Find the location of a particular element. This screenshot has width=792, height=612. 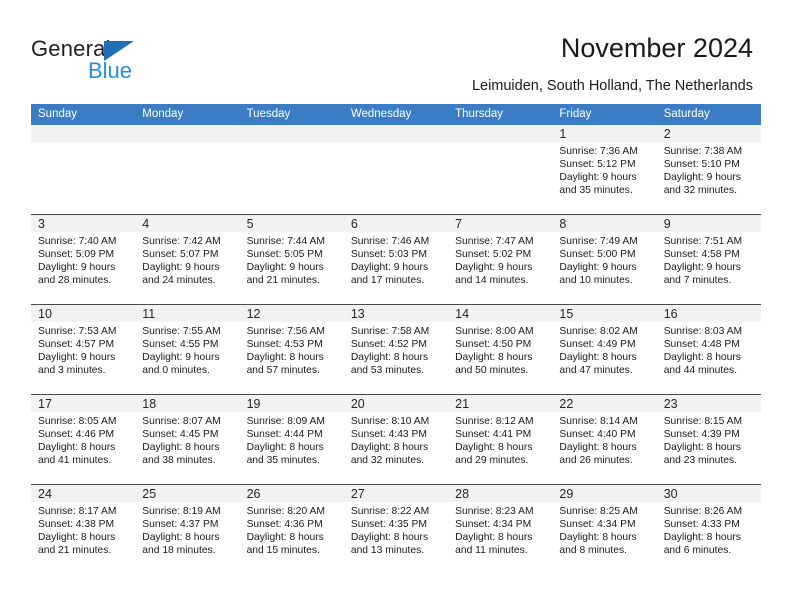

daylight-text-line2: and 26 minutes. is located at coordinates (596, 461).